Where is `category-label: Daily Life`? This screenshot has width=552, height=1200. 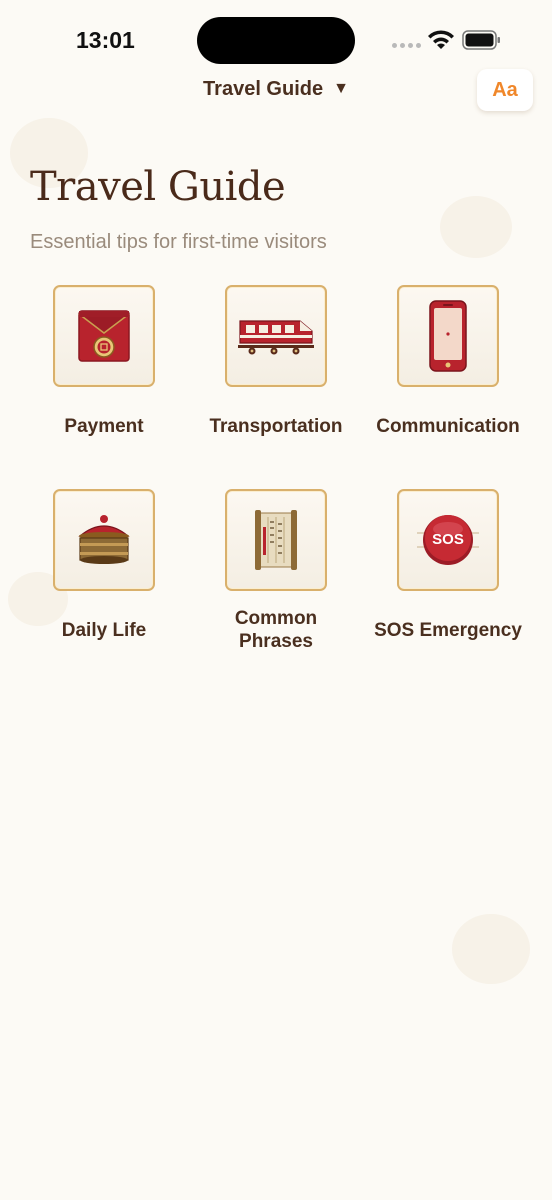
category-label: Daily Life is located at coordinates (104, 630).